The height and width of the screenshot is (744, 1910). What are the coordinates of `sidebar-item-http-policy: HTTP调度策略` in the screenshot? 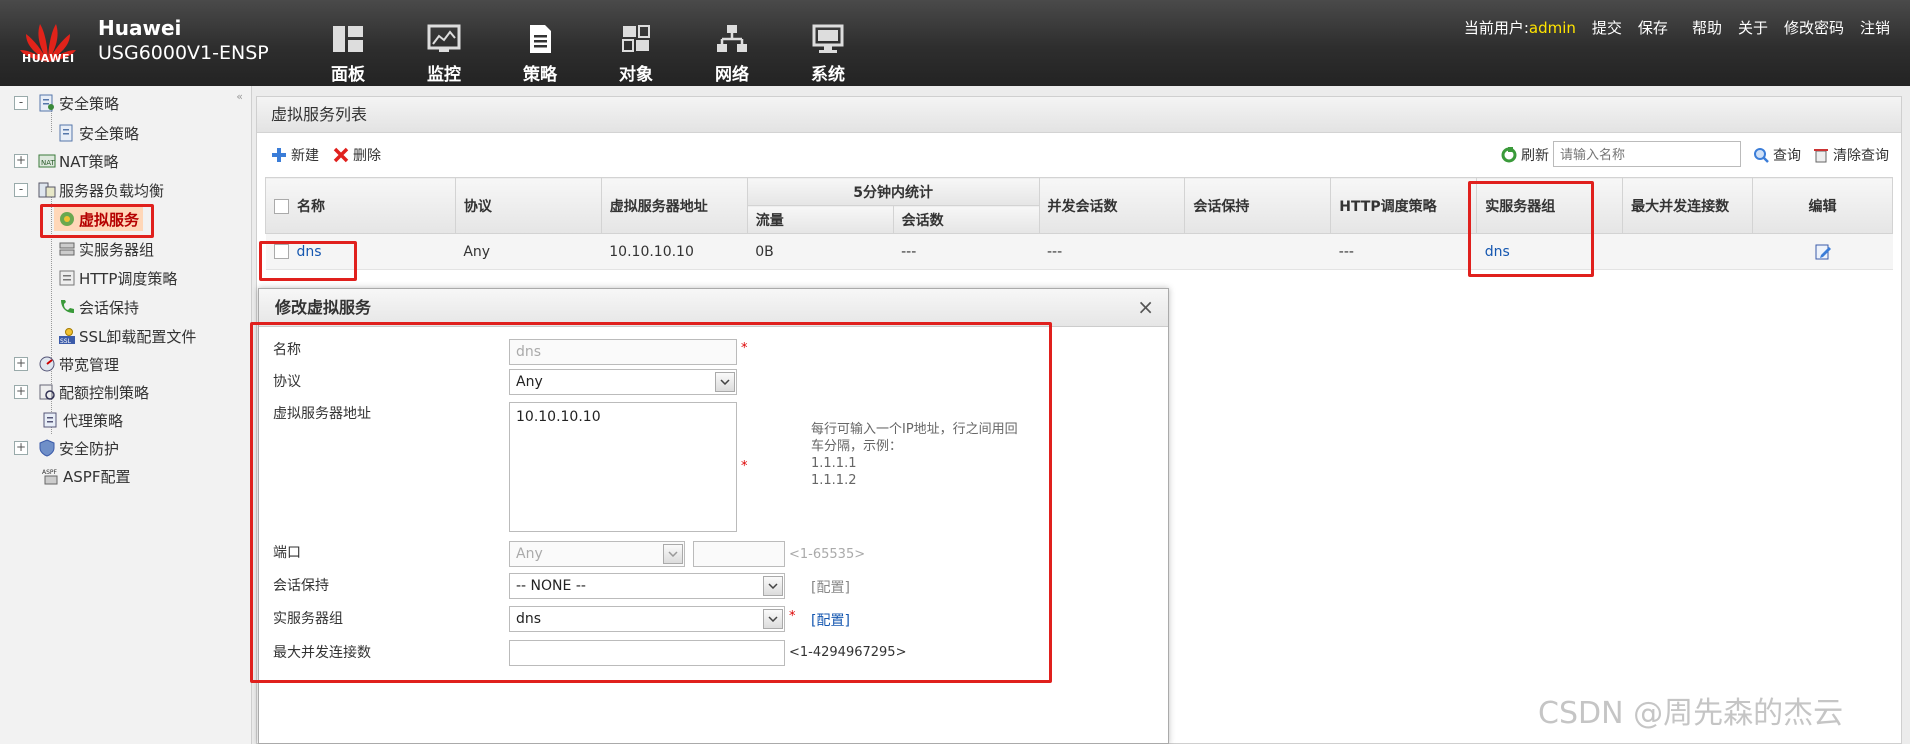 It's located at (117, 278).